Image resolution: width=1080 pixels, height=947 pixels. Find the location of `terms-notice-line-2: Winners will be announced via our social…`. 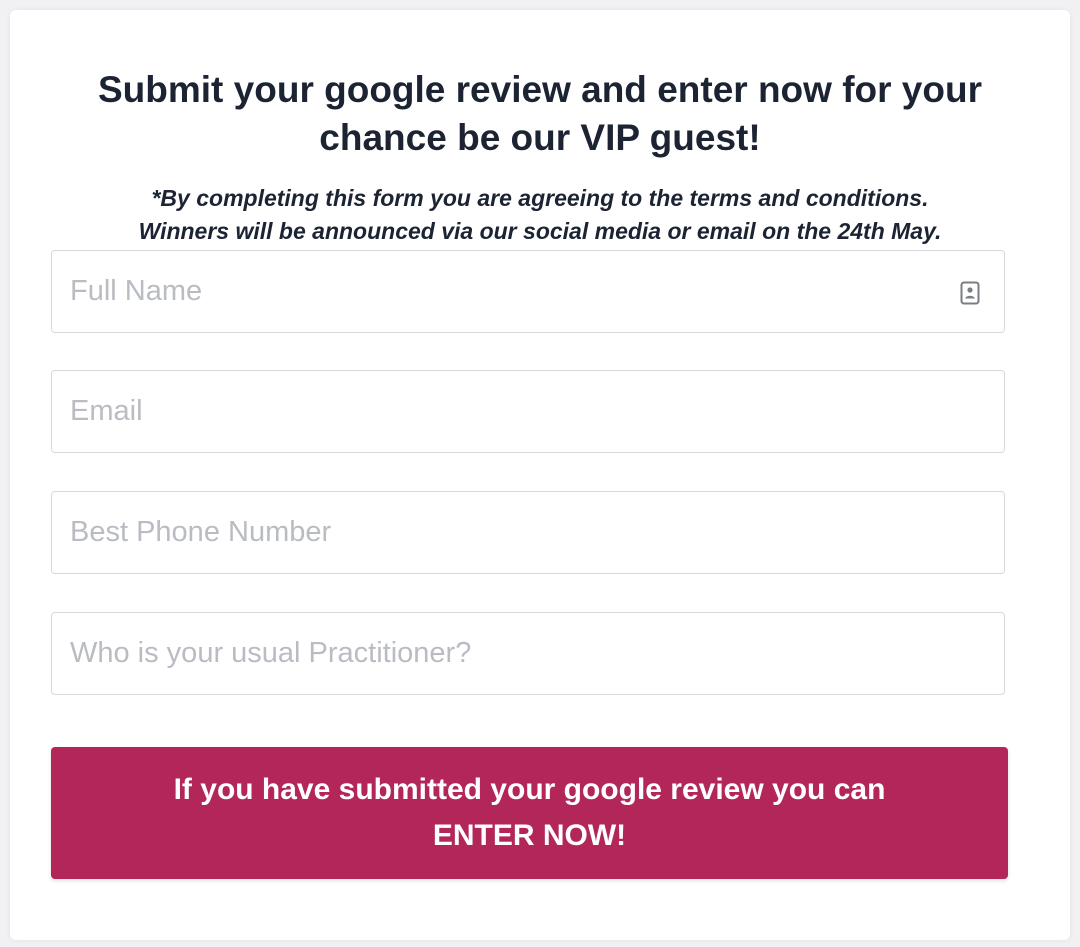

terms-notice-line-2: Winners will be announced via our social… is located at coordinates (540, 231).